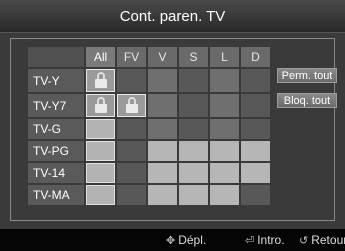 The height and width of the screenshot is (251, 345). I want to click on grid-row: TV-G, so click(149, 129).